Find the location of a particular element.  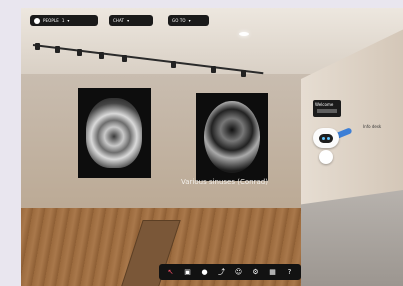

robot-body is located at coordinates (326, 157).